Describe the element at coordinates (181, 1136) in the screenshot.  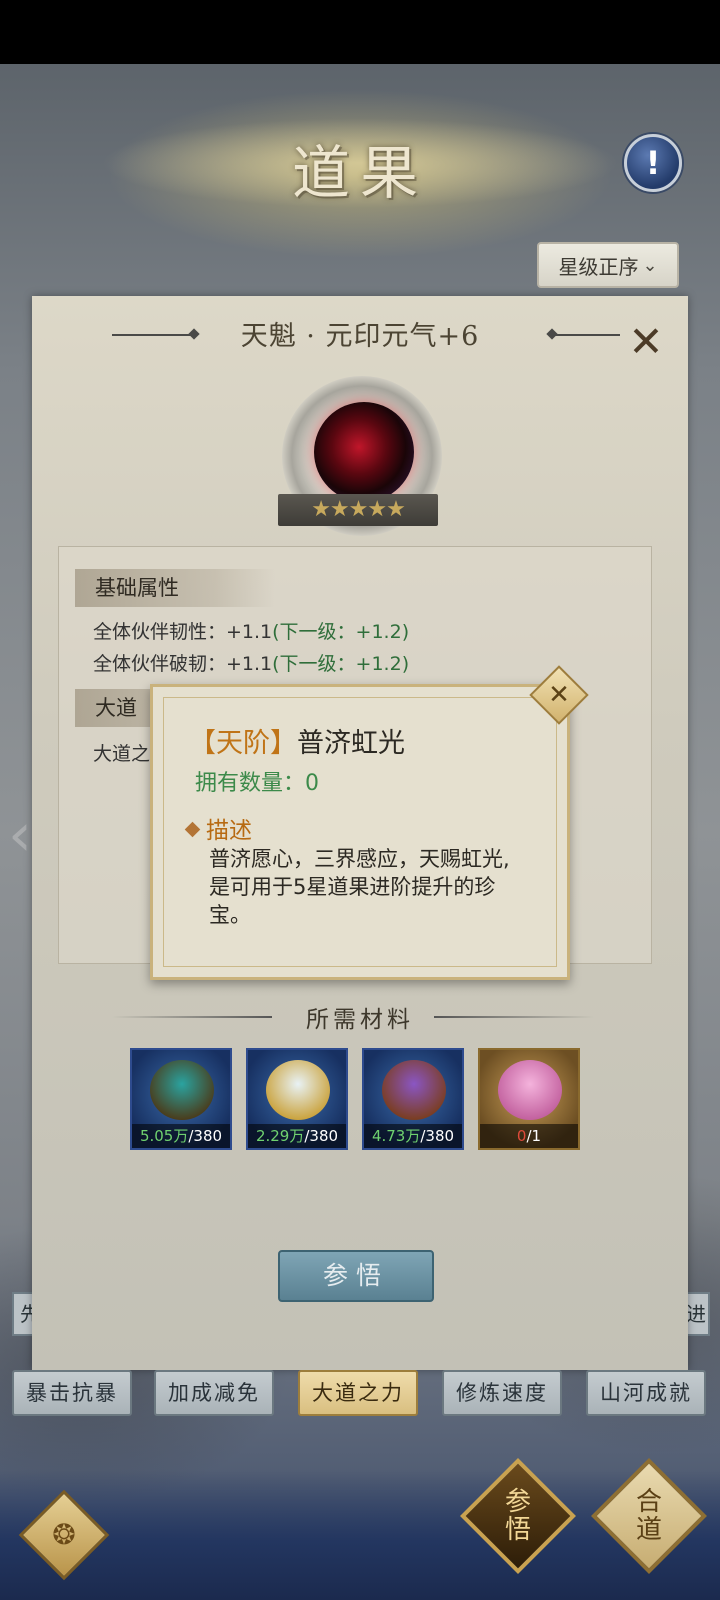
I see `material-count: 5.05万/380` at that location.